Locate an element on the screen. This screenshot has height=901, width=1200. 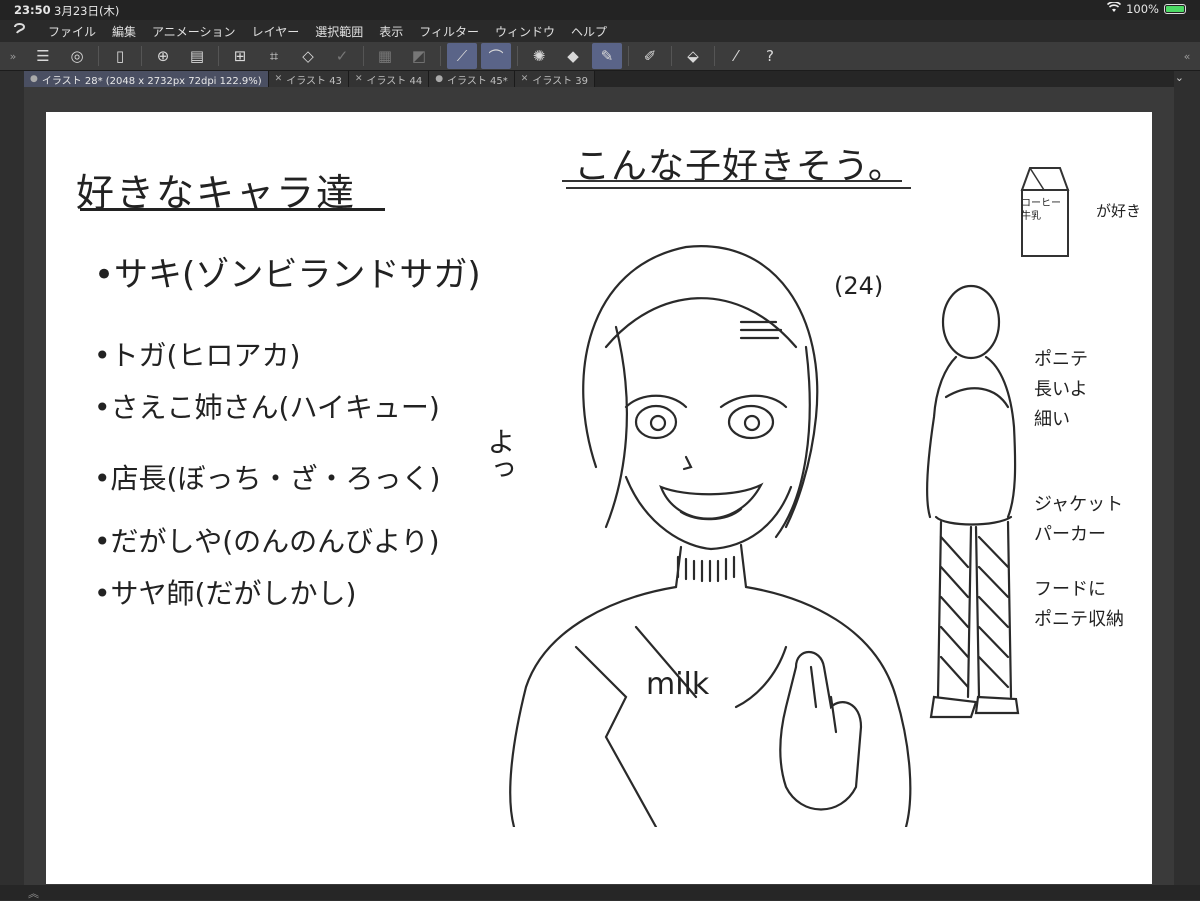
back-view-figure-illustration is located at coordinates (972, 501).